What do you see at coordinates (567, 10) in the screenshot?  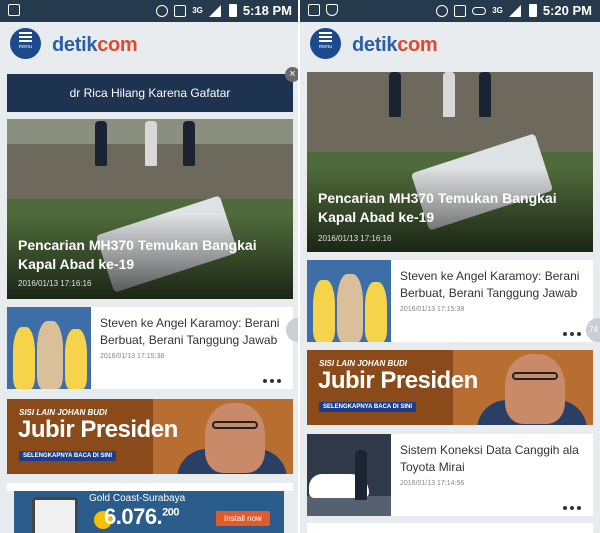 I see `clock: 5:20 PM` at bounding box center [567, 10].